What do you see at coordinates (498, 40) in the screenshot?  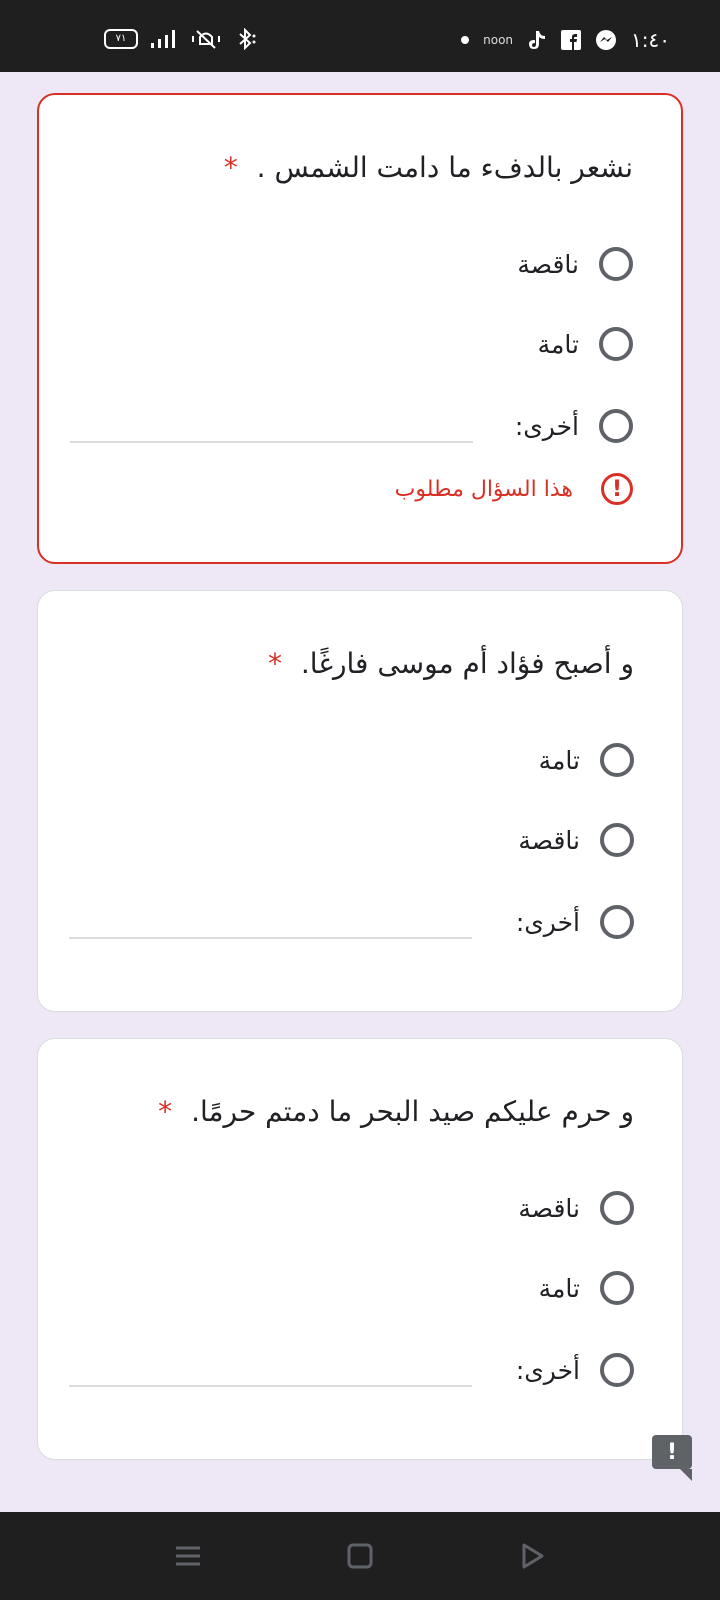 I see `noon-app-icon: noon` at bounding box center [498, 40].